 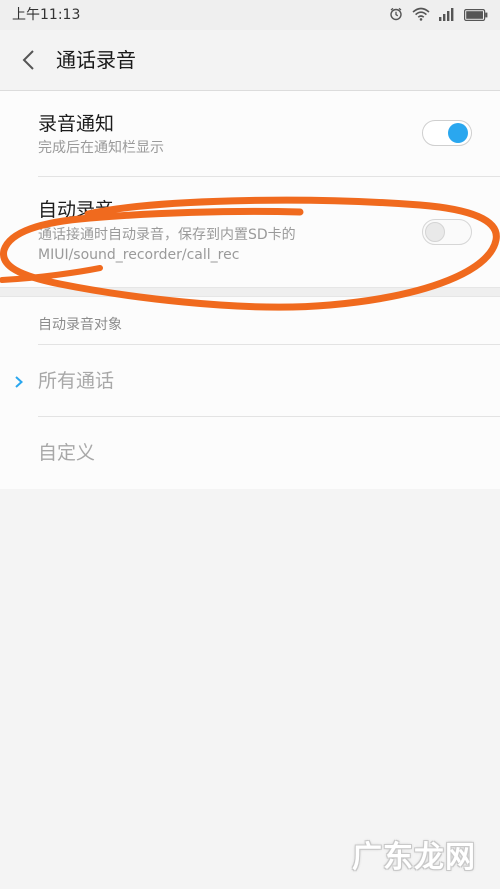 I want to click on section-header: 自动录音对象, so click(x=250, y=321).